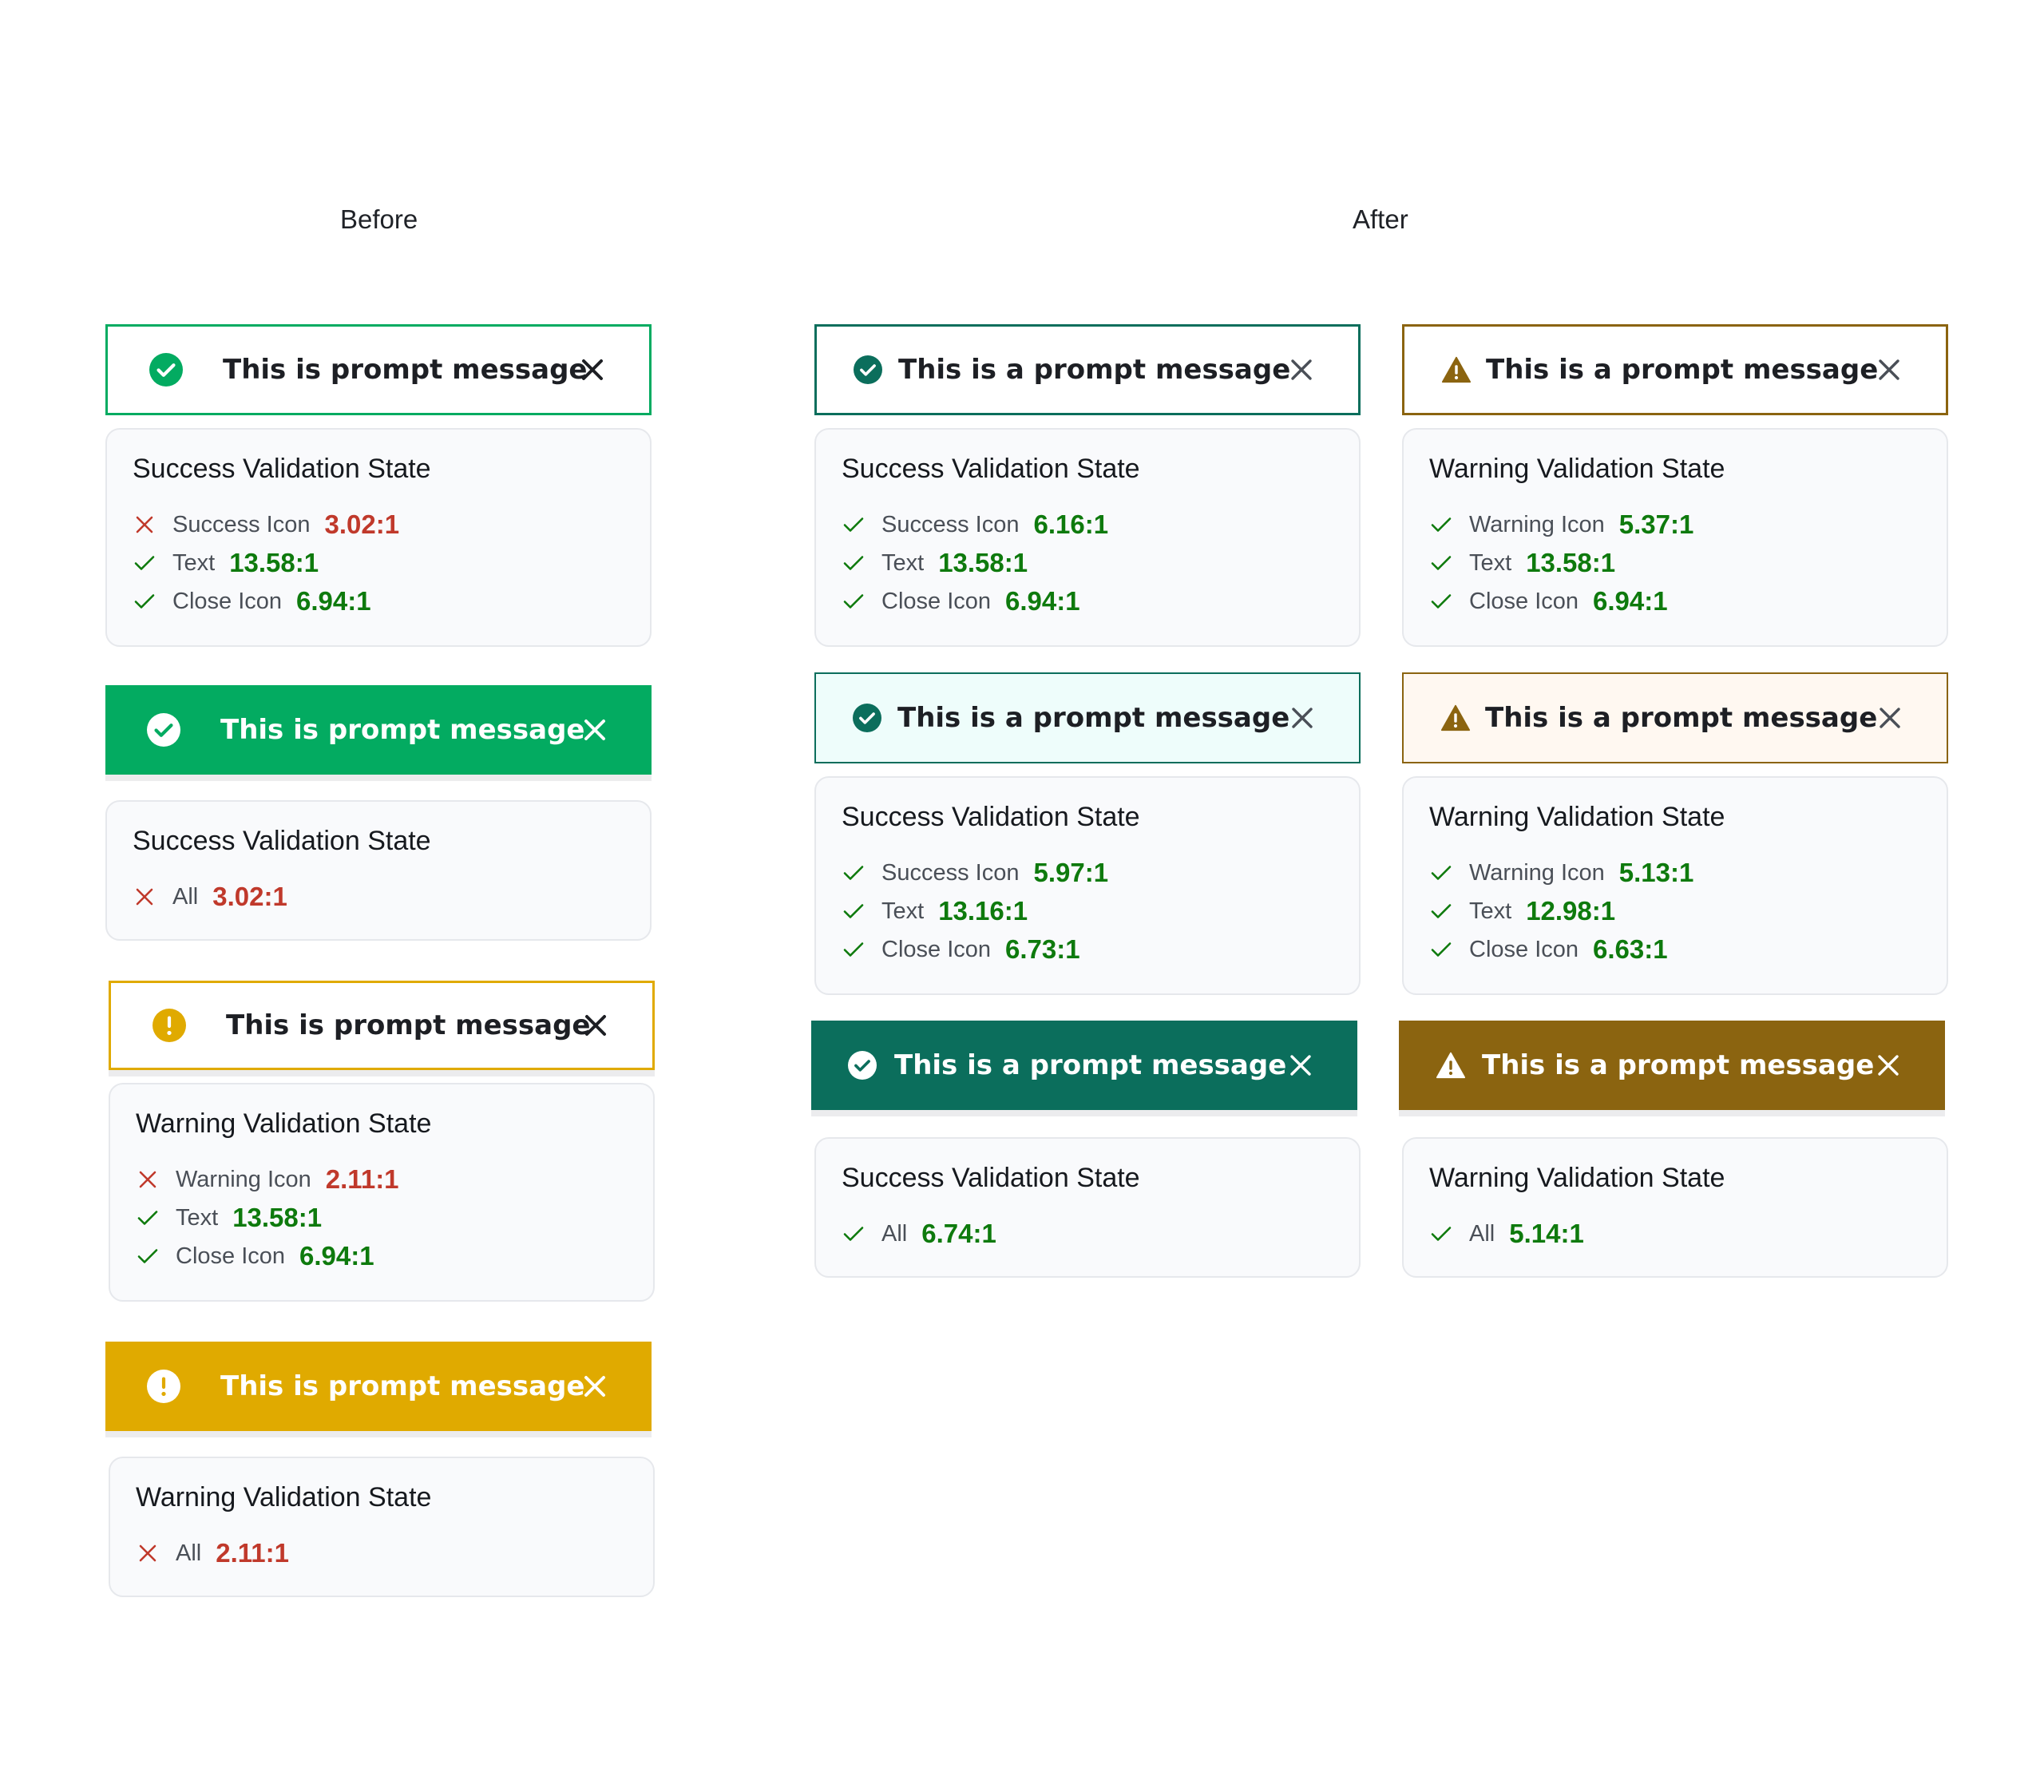  Describe the element at coordinates (362, 524) in the screenshot. I see `contrast-ratio: 3.02:1` at that location.